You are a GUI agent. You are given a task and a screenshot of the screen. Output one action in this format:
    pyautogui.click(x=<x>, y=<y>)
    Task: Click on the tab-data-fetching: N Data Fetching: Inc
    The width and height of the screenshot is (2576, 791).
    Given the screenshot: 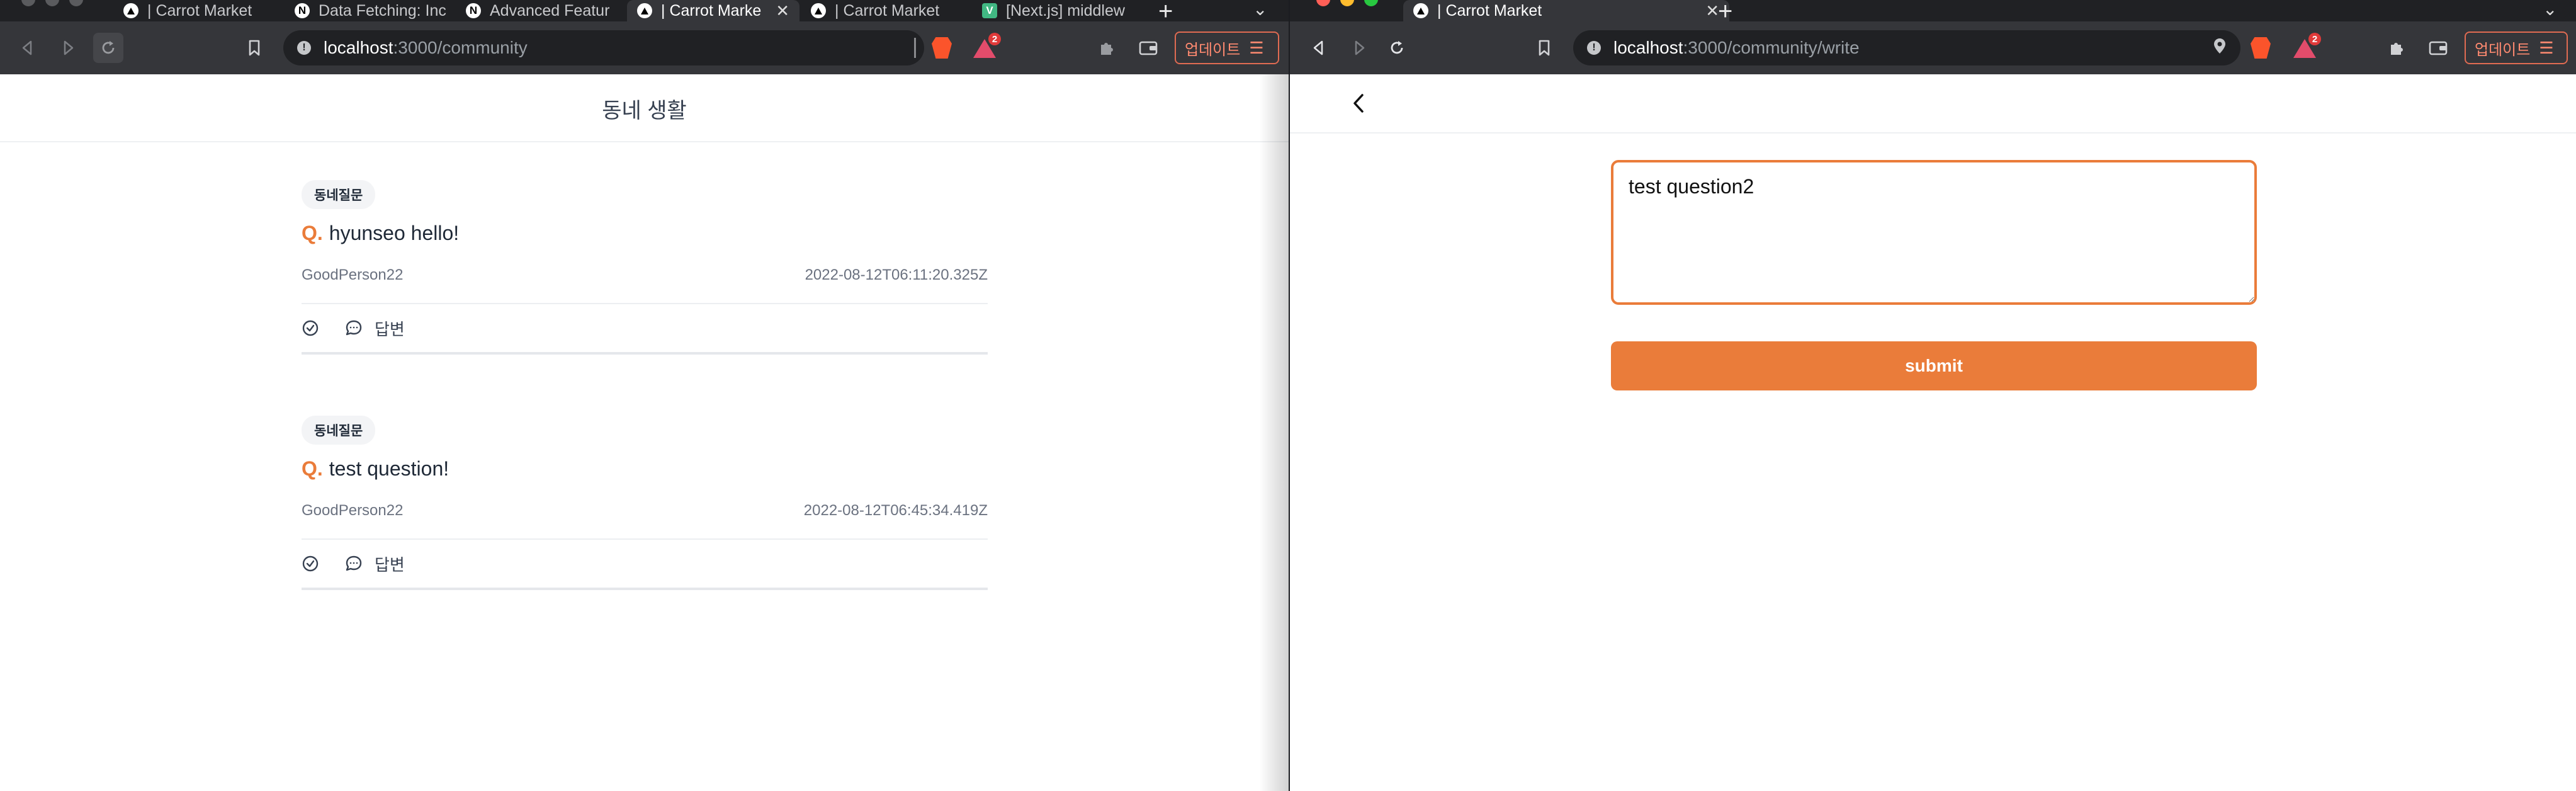 What is the action you would take?
    pyautogui.click(x=370, y=11)
    